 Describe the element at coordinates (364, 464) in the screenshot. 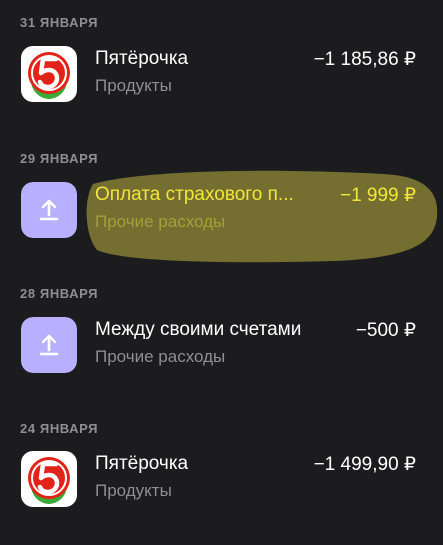

I see `amount: −1 499,90 ₽` at that location.